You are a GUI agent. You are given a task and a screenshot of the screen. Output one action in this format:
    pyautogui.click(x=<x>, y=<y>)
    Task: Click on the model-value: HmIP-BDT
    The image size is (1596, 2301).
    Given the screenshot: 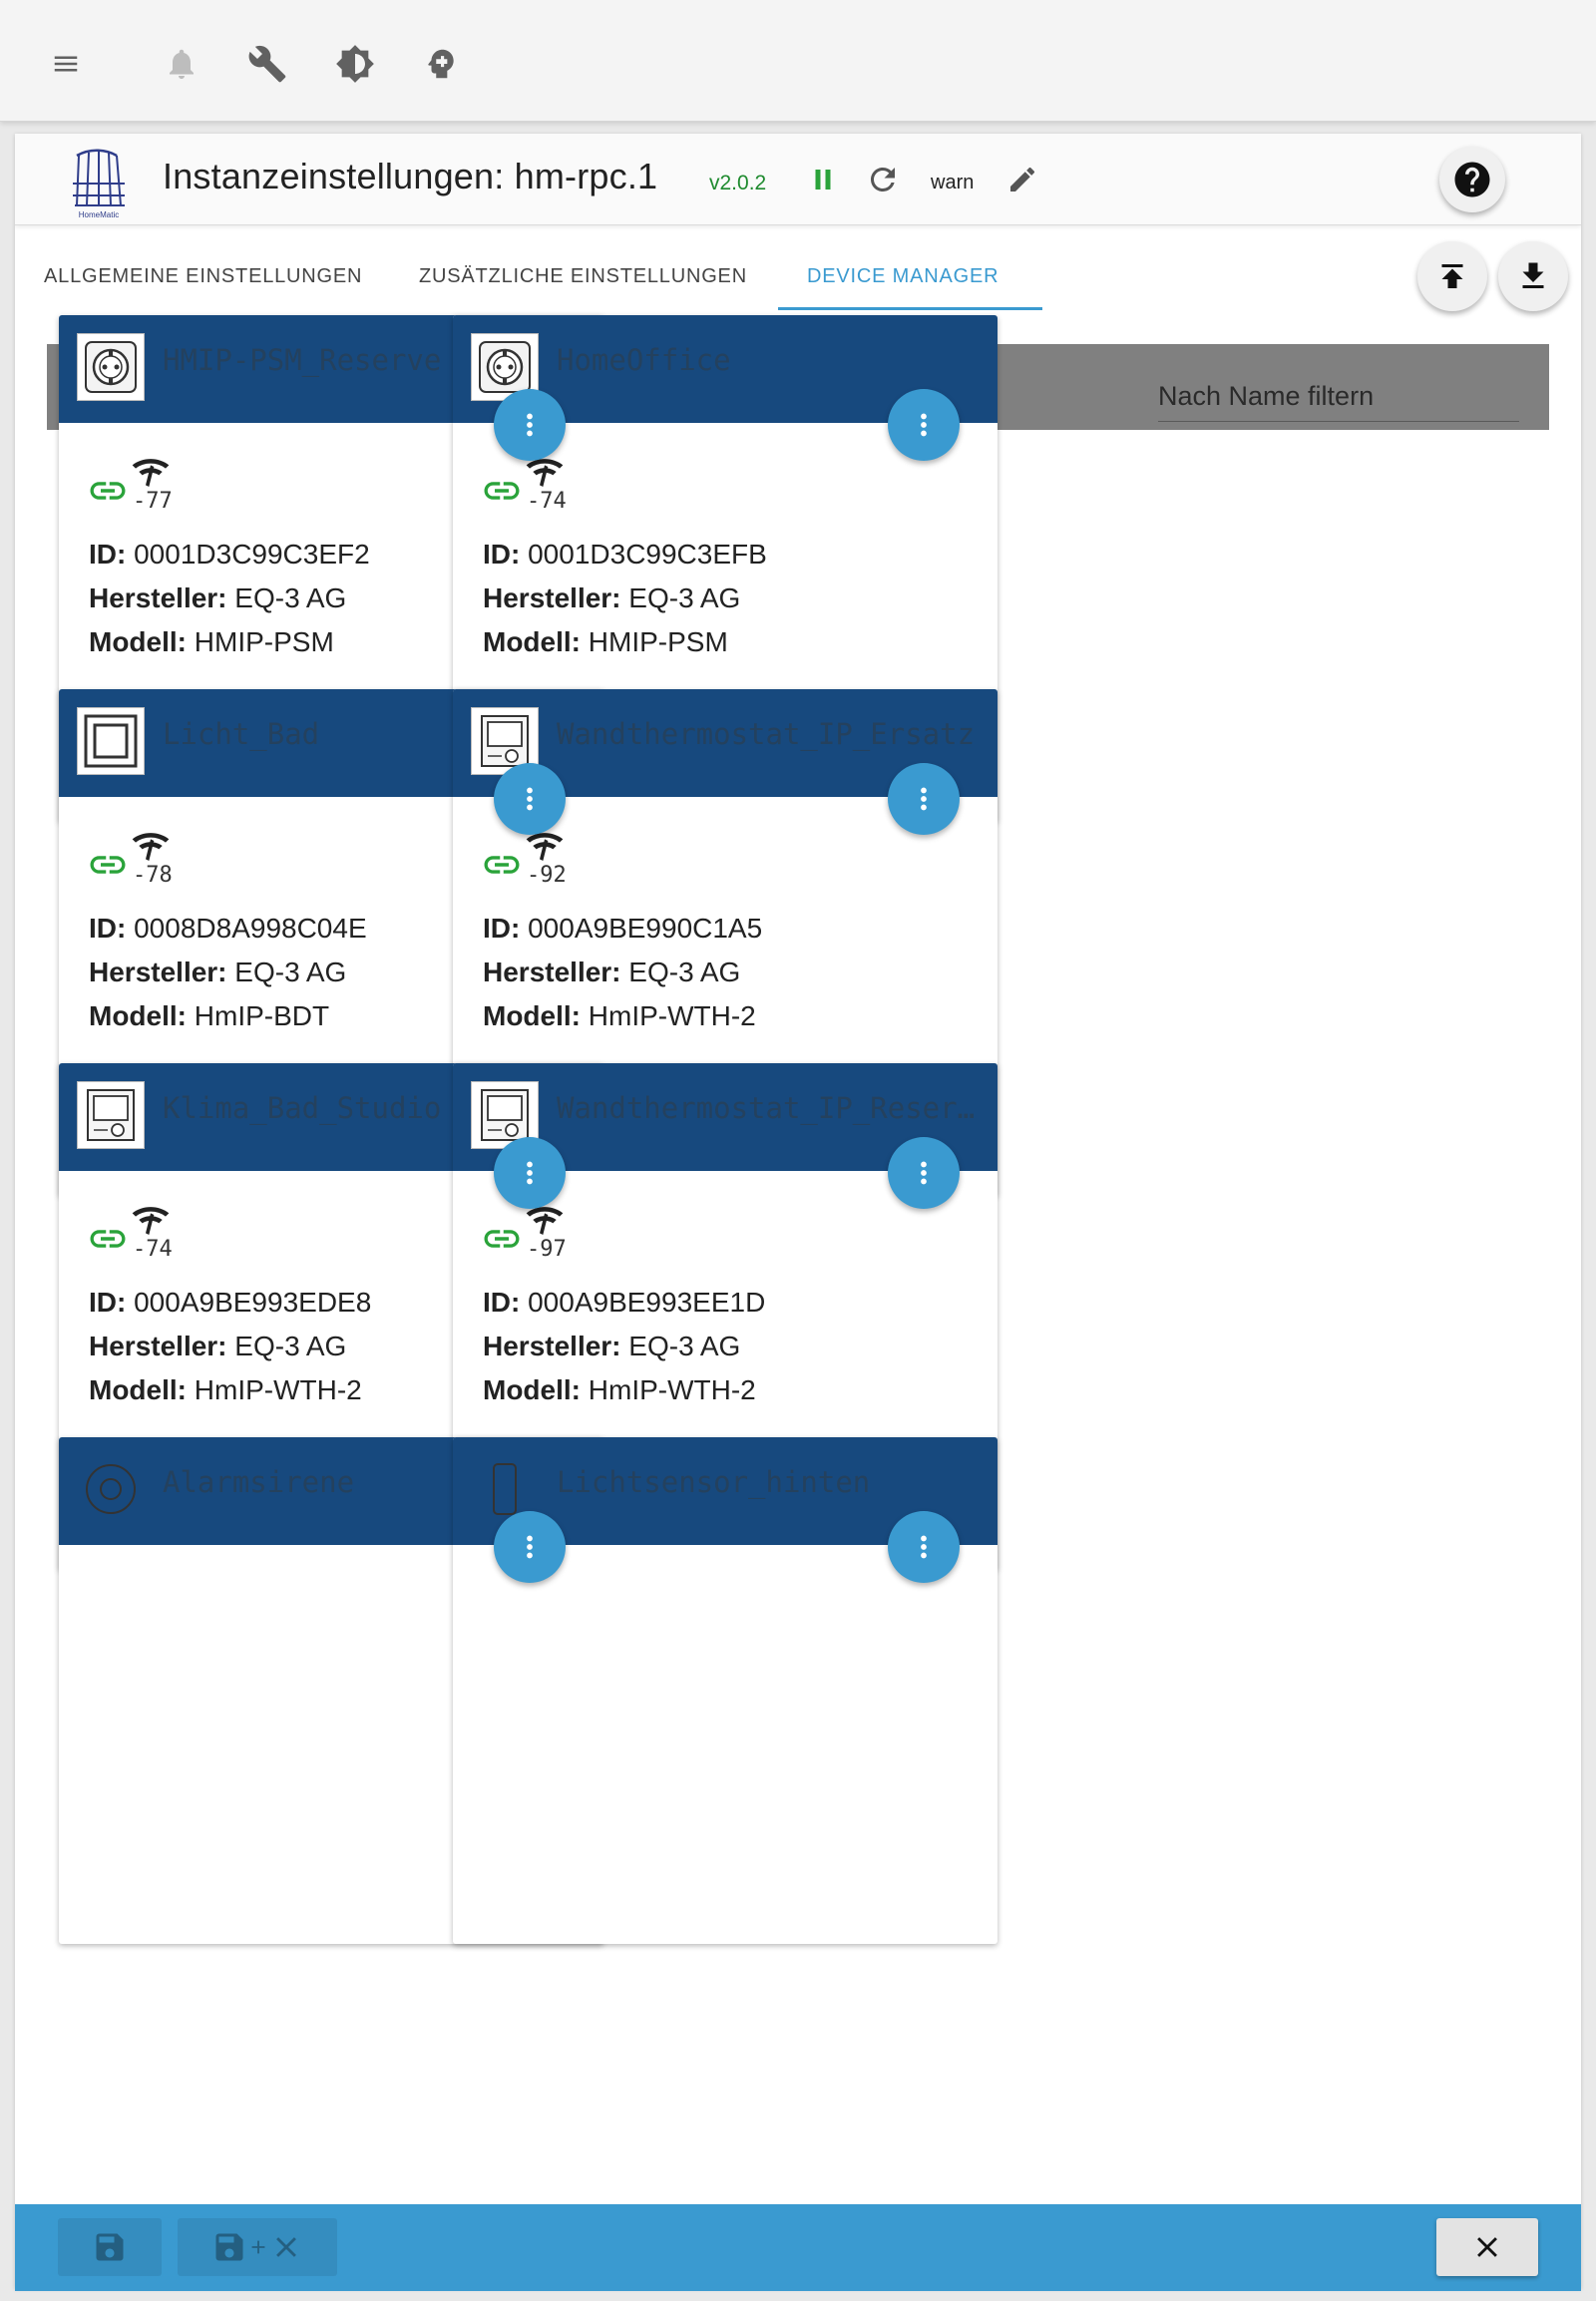 What is the action you would take?
    pyautogui.click(x=262, y=1015)
    